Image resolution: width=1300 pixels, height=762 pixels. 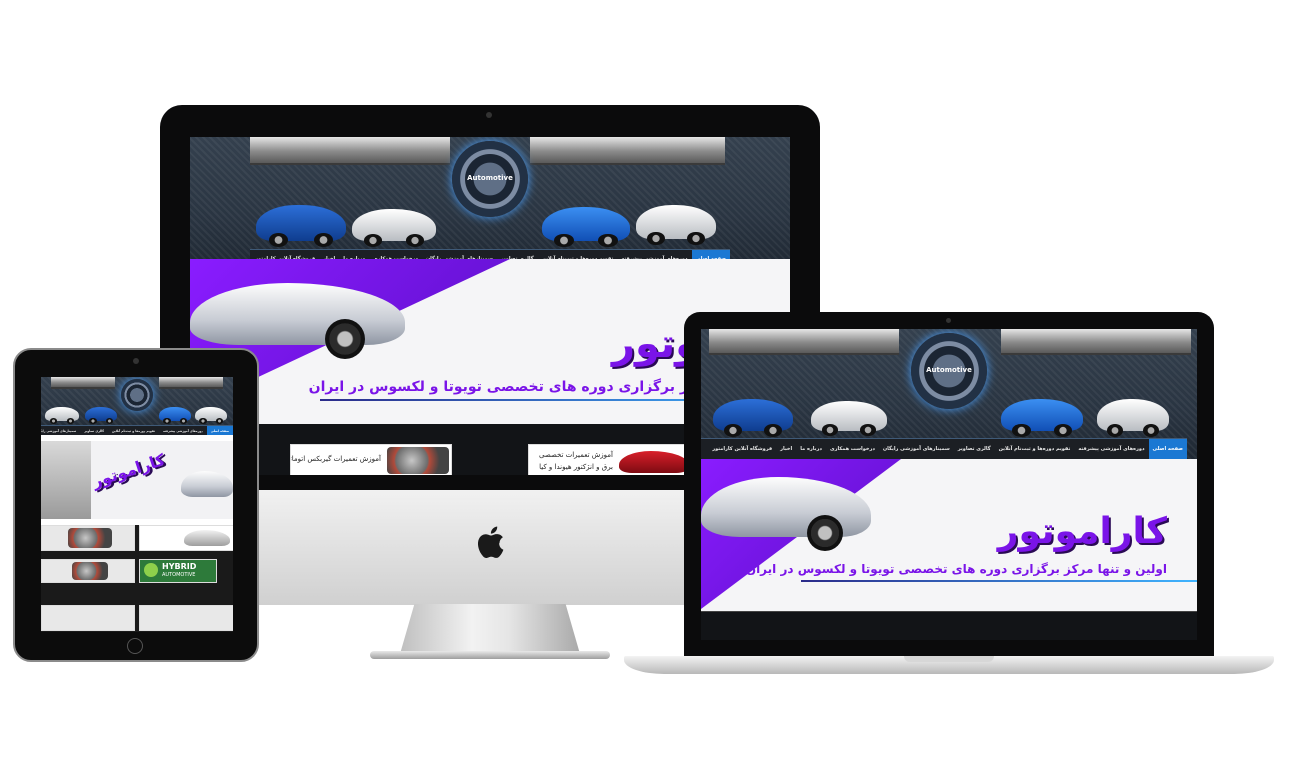 I want to click on apple-logo-icon, so click(x=490, y=542).